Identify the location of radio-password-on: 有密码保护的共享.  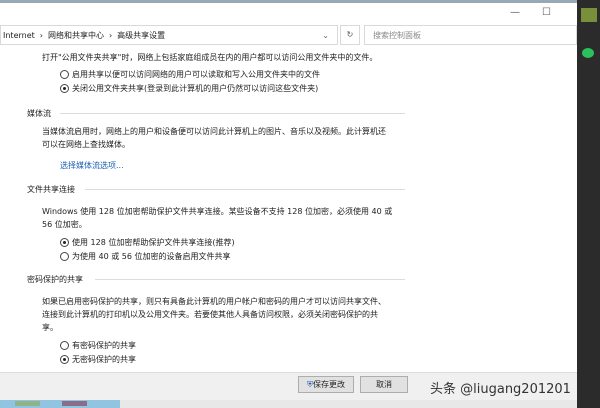
(98, 345).